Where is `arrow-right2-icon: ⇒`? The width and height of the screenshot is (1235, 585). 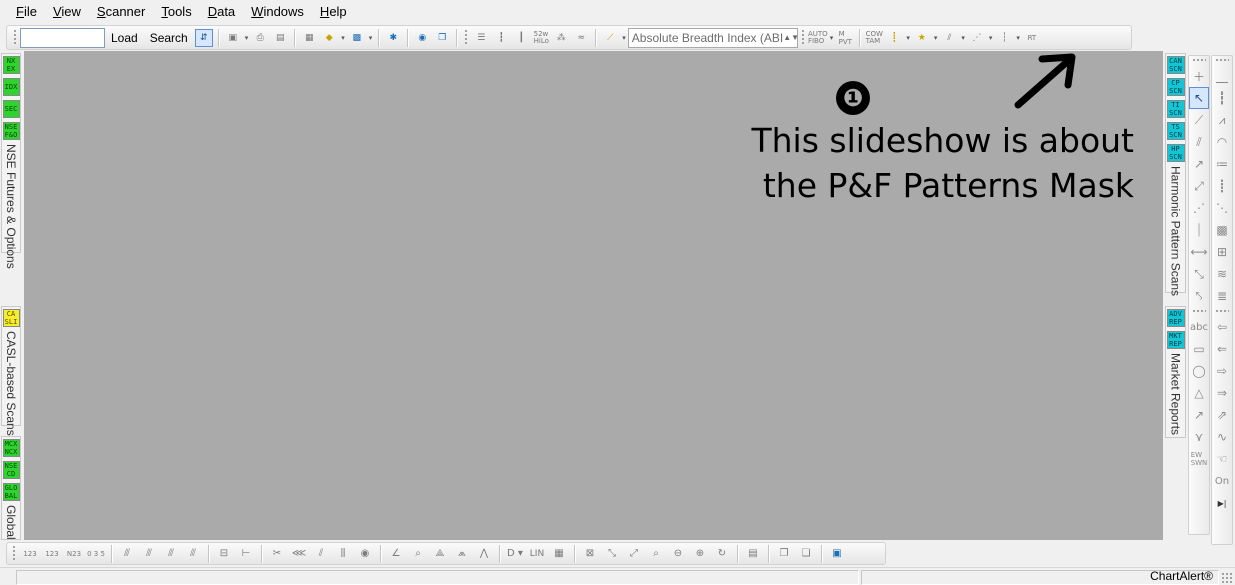
arrow-right2-icon: ⇒ is located at coordinates (1222, 393).